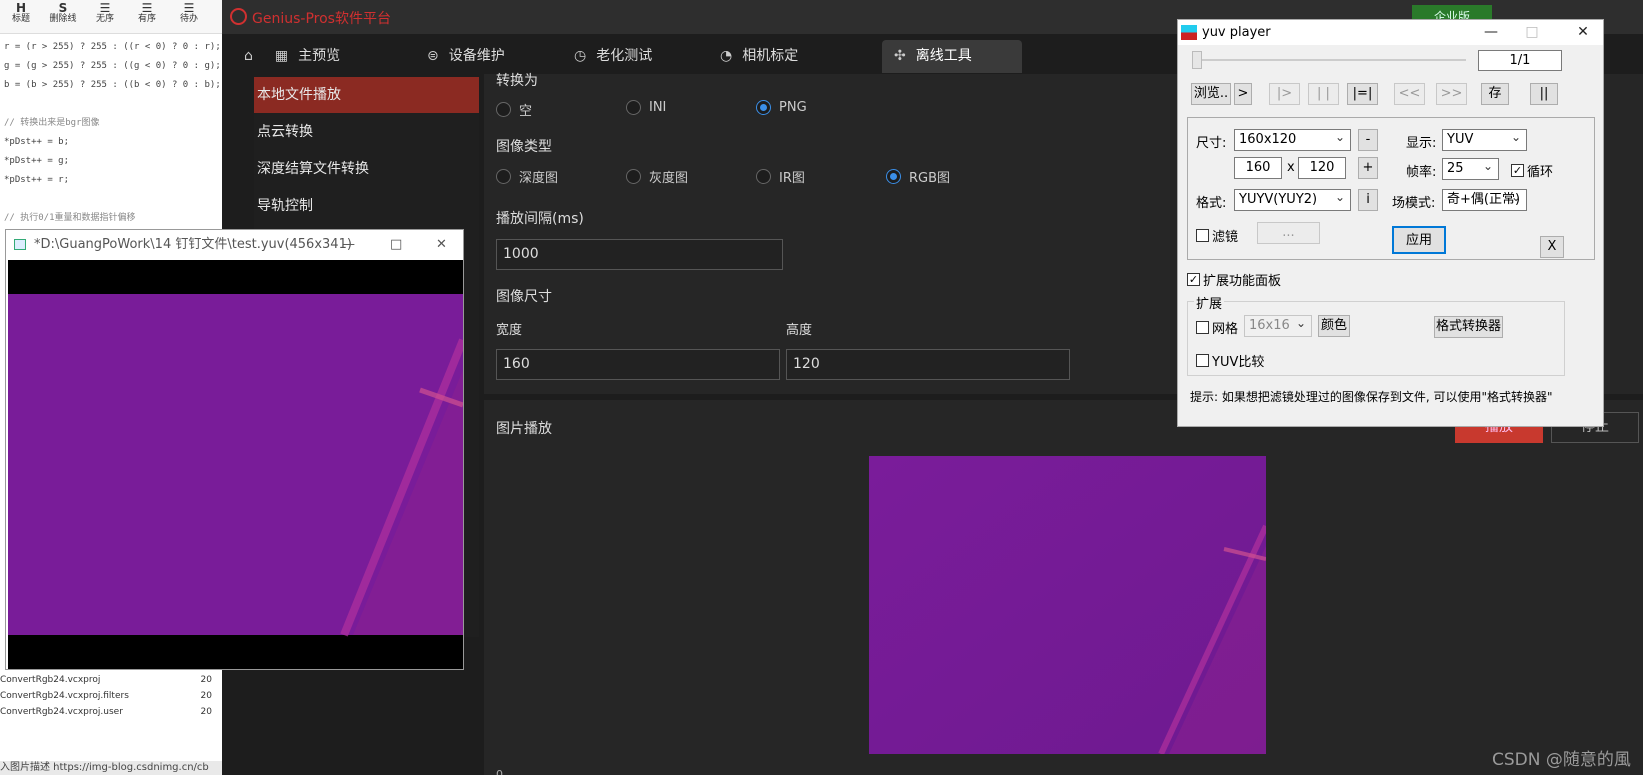 The image size is (1643, 775). What do you see at coordinates (1362, 94) in the screenshot?
I see `fit-button: |=|` at bounding box center [1362, 94].